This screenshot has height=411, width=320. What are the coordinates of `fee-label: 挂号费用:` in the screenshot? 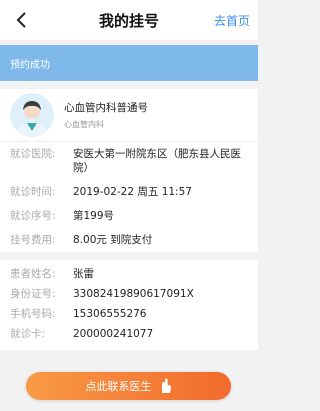 It's located at (33, 240).